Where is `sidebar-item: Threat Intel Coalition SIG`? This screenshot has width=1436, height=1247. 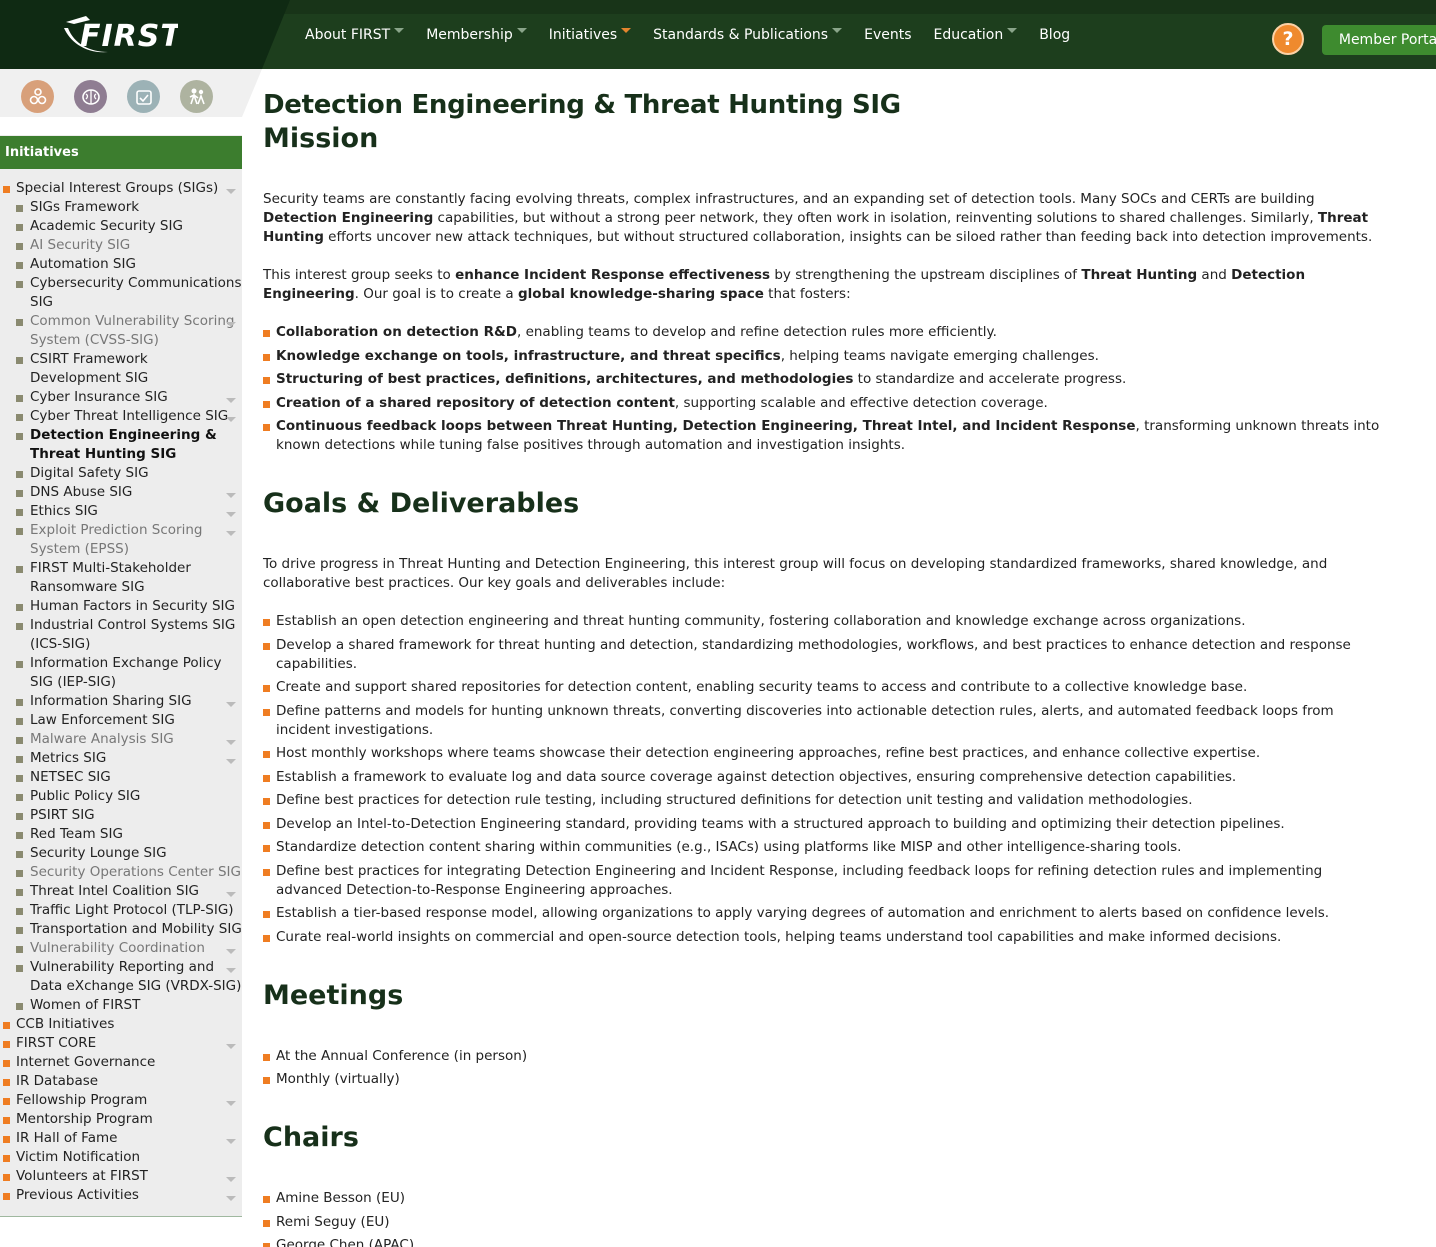
sidebar-item: Threat Intel Coalition SIG is located at coordinates (121, 891).